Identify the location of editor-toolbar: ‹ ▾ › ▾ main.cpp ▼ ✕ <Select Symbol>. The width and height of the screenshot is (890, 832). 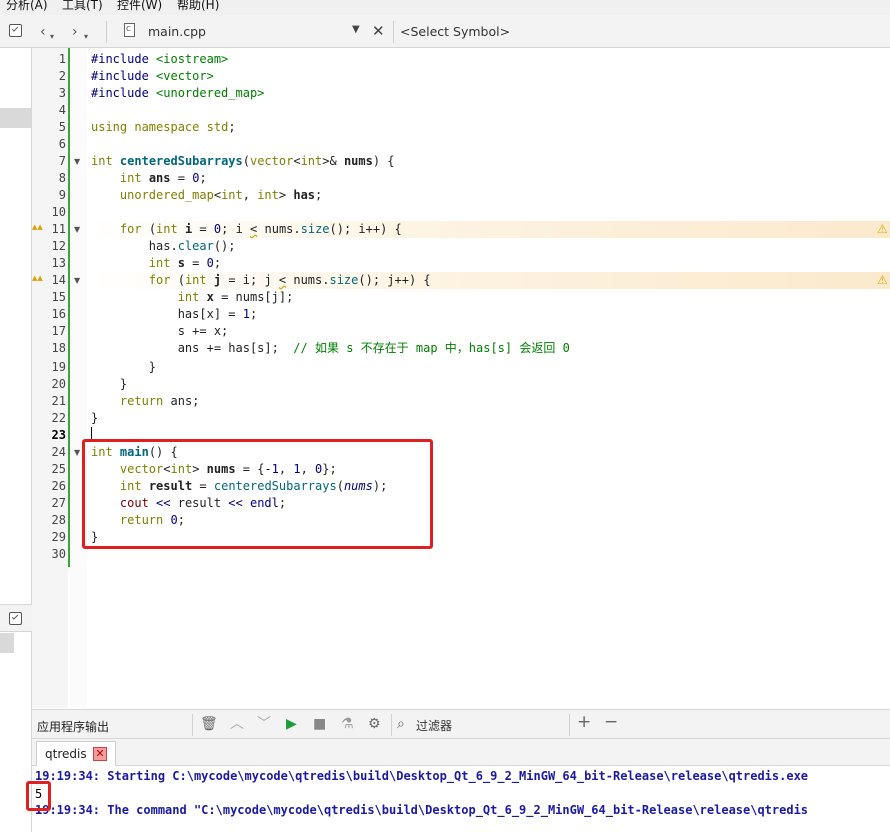
(461, 31).